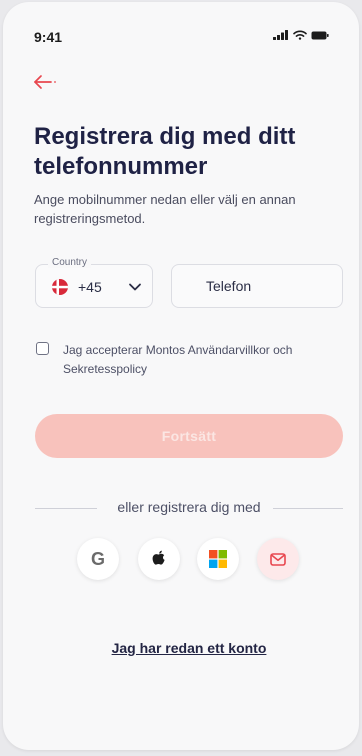 This screenshot has width=362, height=756. What do you see at coordinates (181, 560) in the screenshot?
I see `social-login-row: G` at bounding box center [181, 560].